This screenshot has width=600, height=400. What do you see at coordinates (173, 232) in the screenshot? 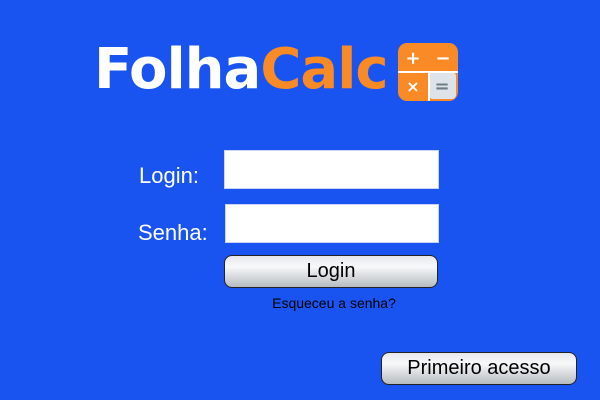
I see `password-label: Senha:` at bounding box center [173, 232].